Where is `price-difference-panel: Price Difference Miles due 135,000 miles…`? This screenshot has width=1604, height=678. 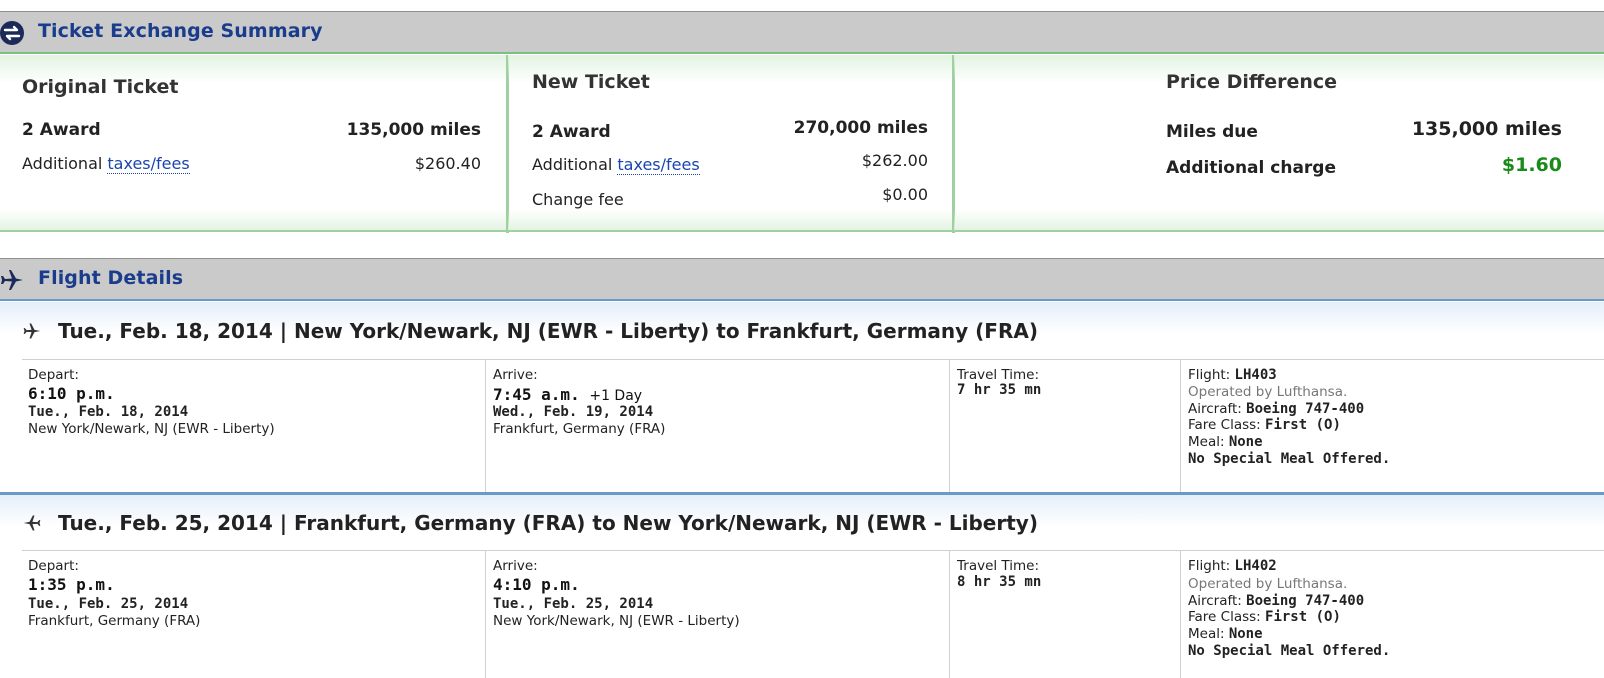
price-difference-panel: Price Difference Miles due 135,000 miles… is located at coordinates (1279, 143).